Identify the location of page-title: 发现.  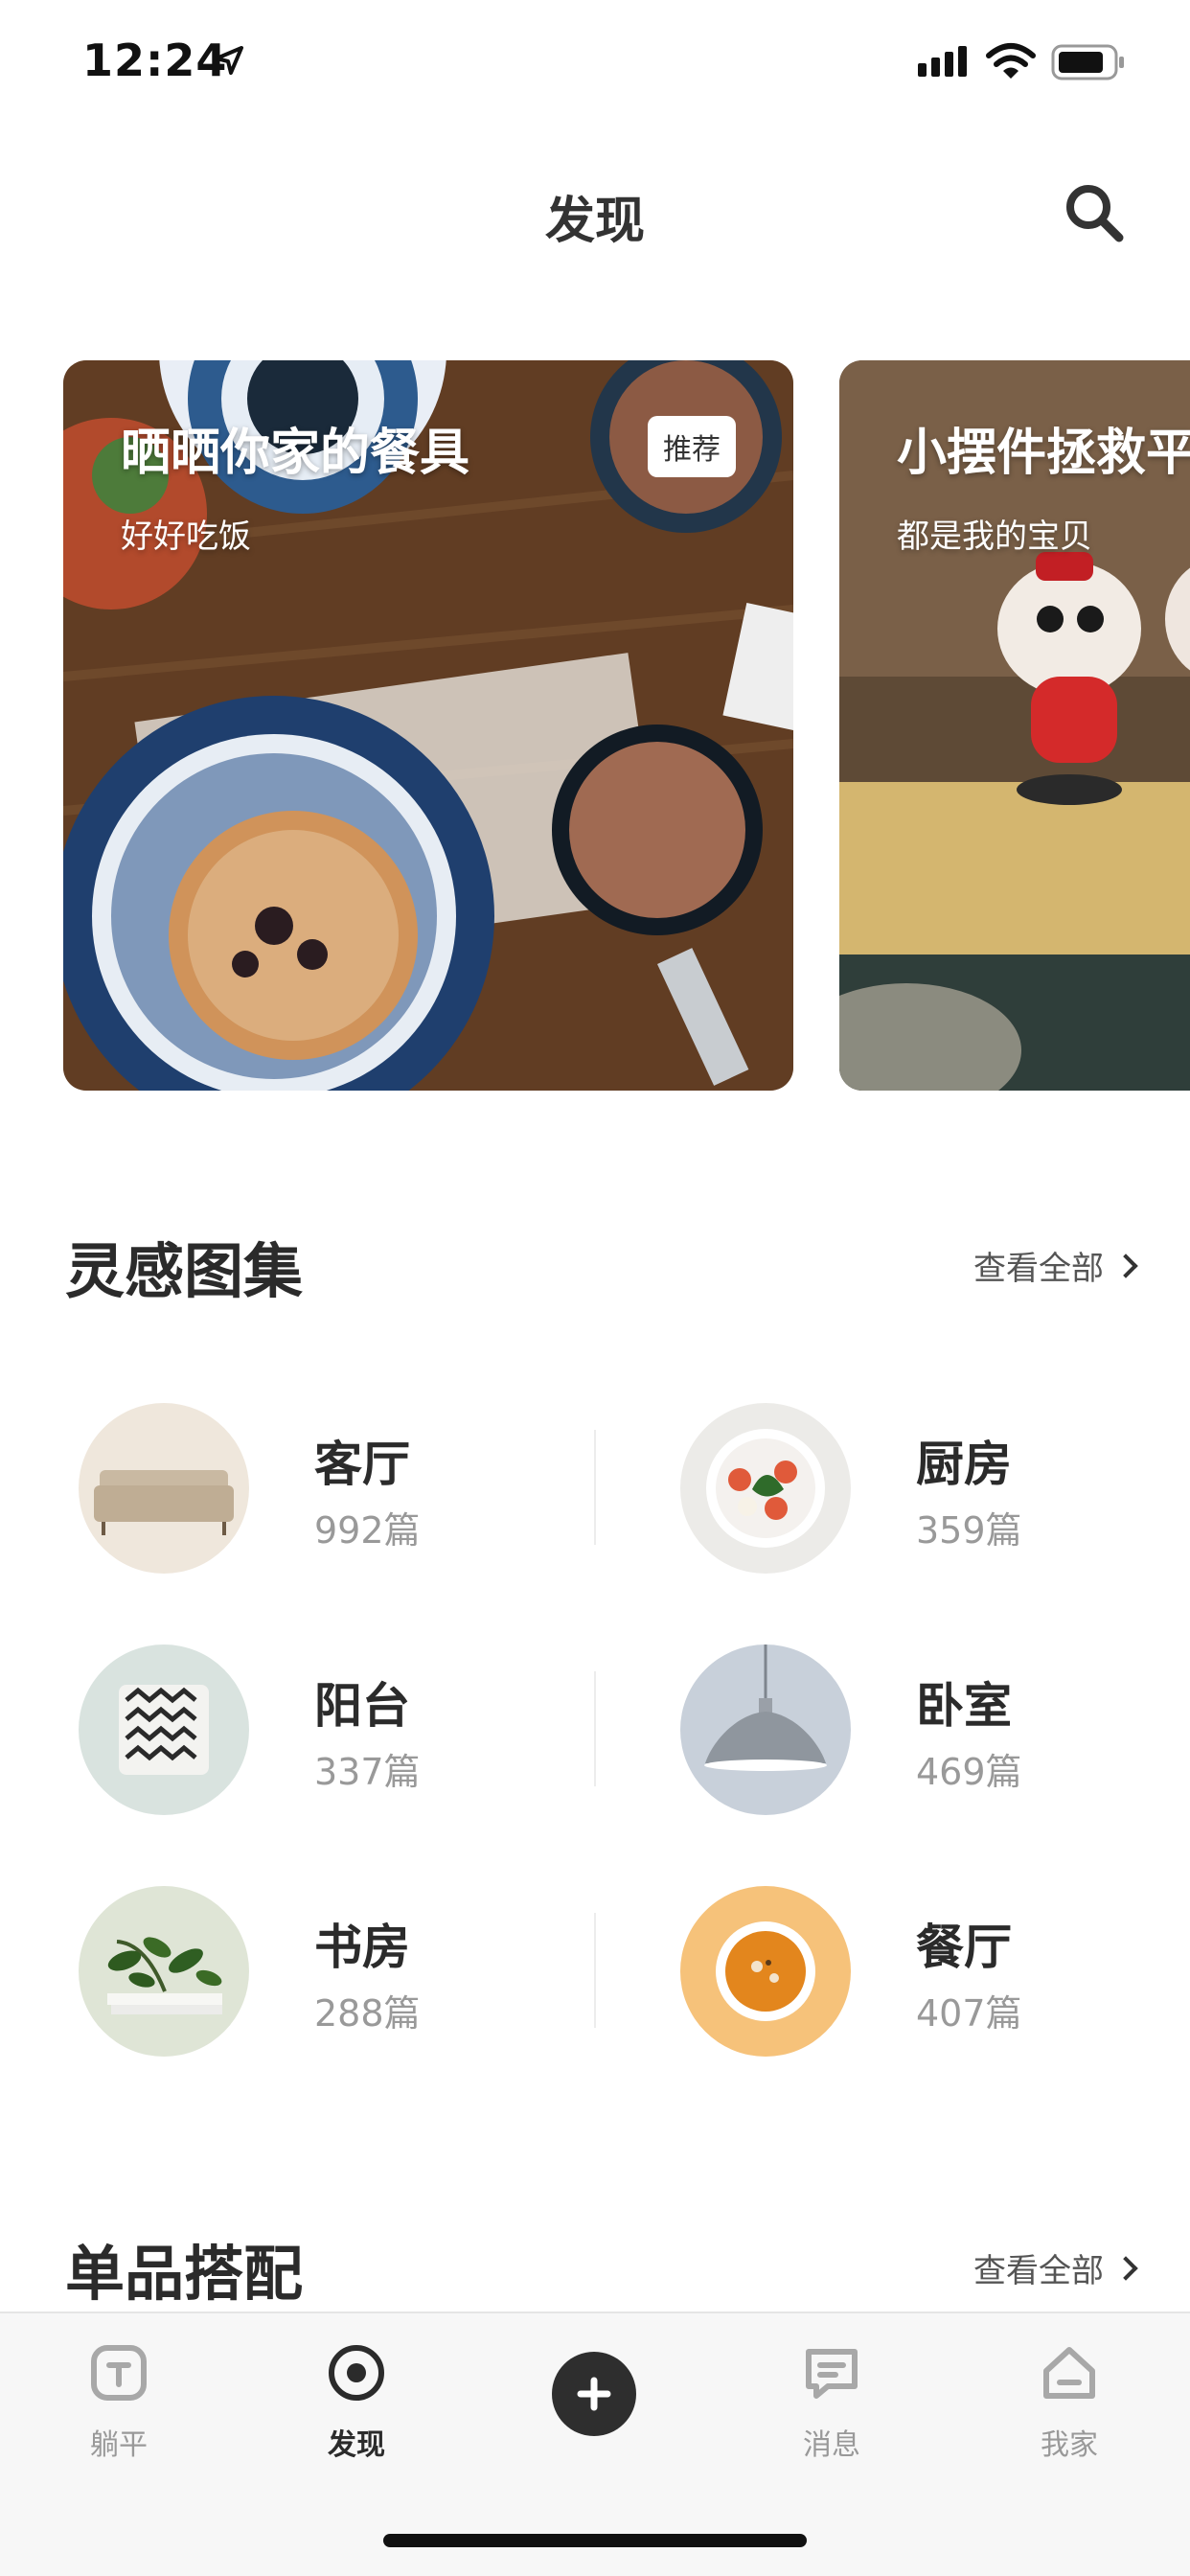
(594, 221).